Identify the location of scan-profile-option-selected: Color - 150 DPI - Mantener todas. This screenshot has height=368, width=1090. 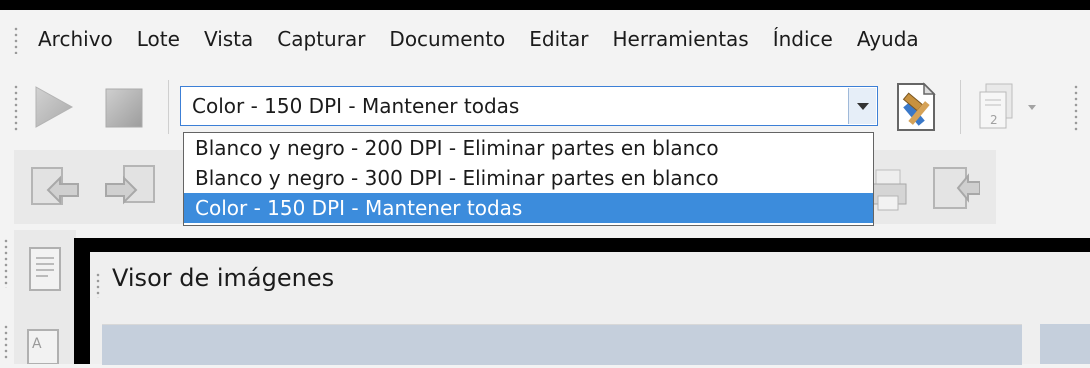
(528, 208).